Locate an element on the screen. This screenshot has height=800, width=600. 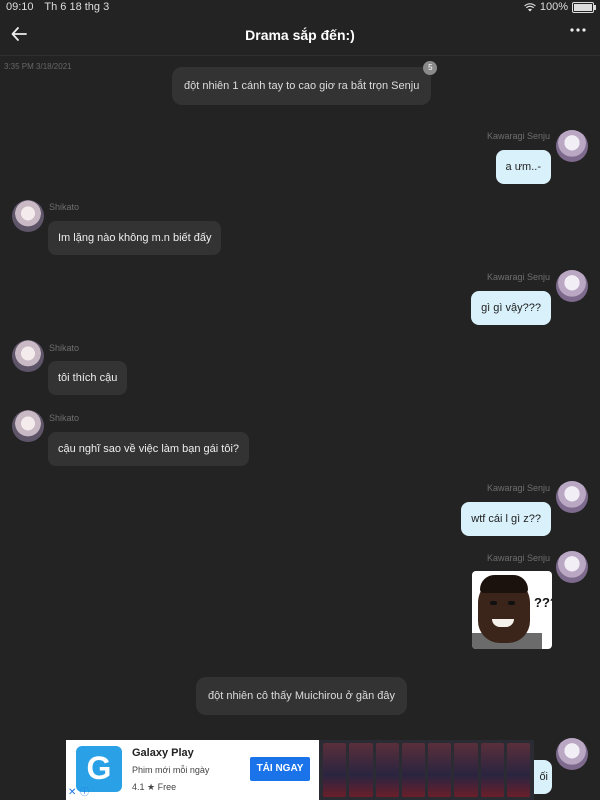
system-message: đột nhiên cô thấy Muichirou ở gần đây is located at coordinates (301, 696).